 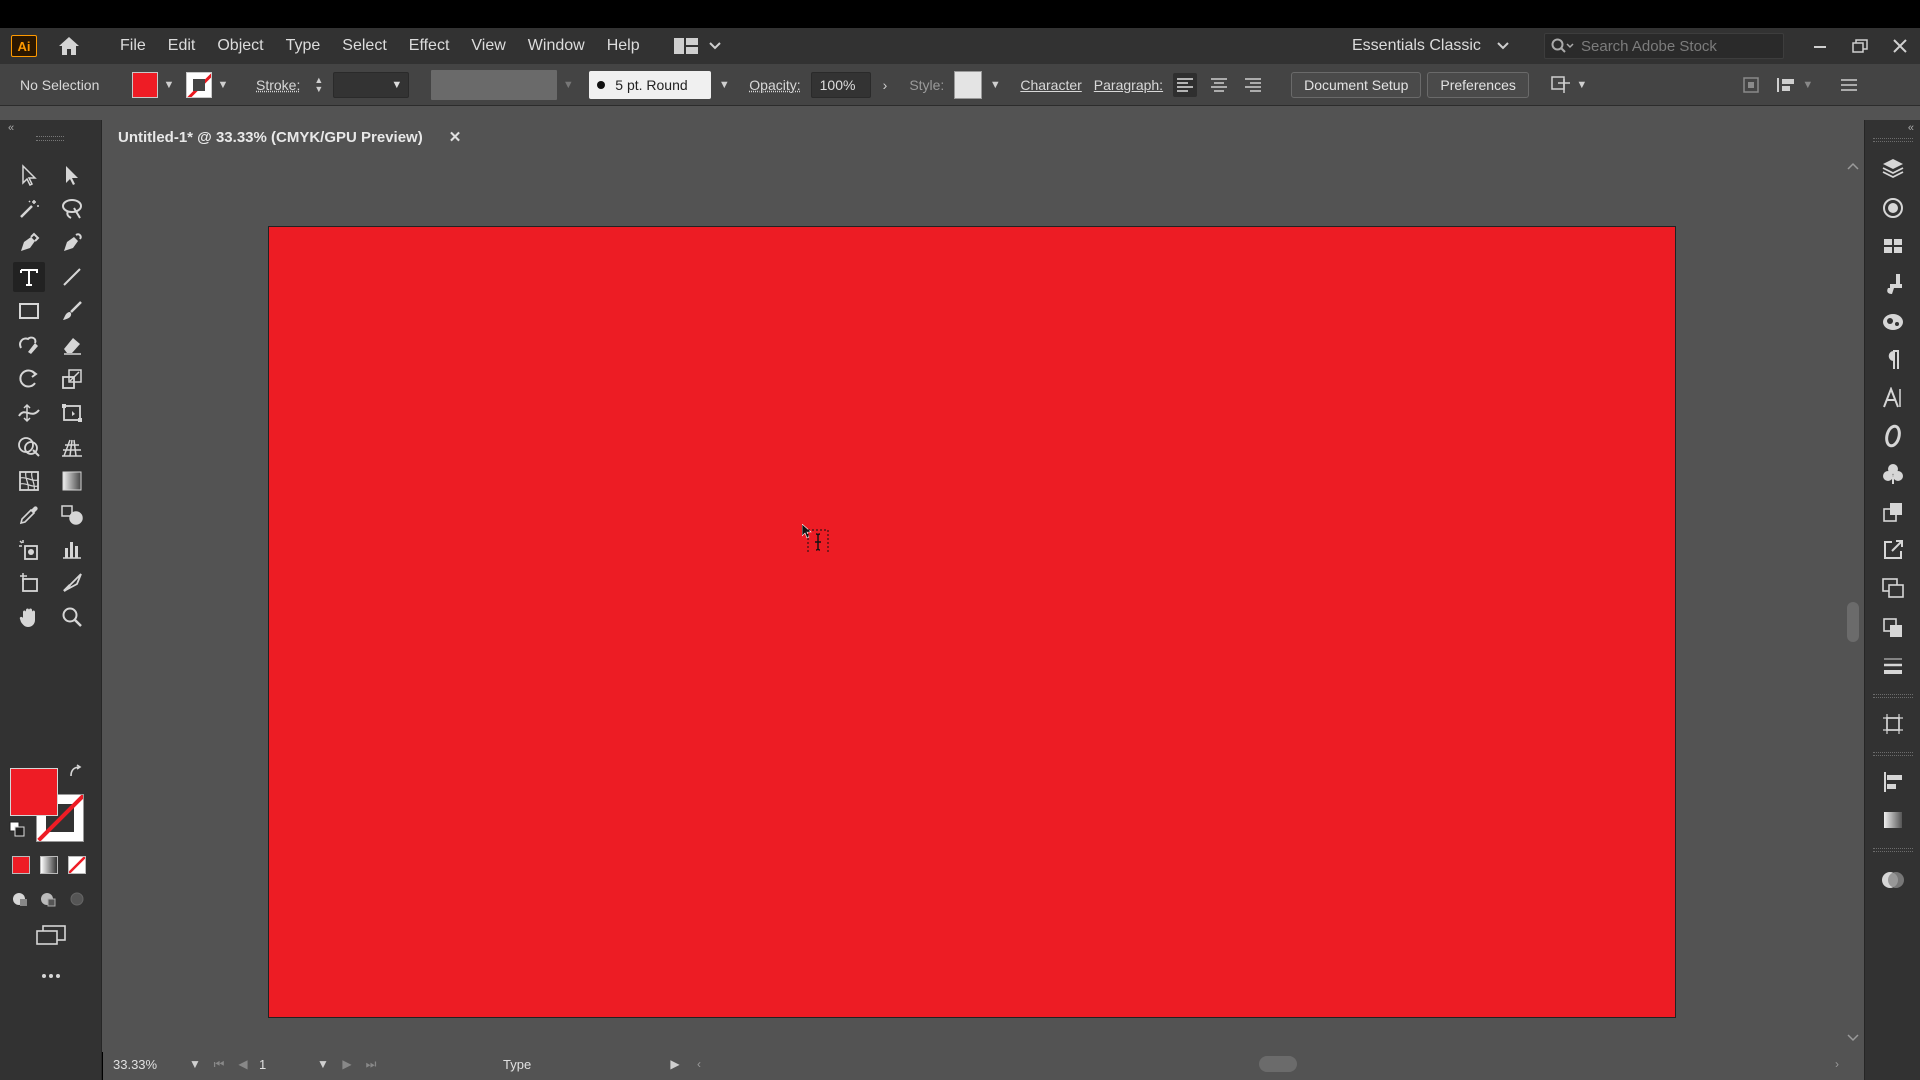 What do you see at coordinates (1900, 46) in the screenshot?
I see `close-button` at bounding box center [1900, 46].